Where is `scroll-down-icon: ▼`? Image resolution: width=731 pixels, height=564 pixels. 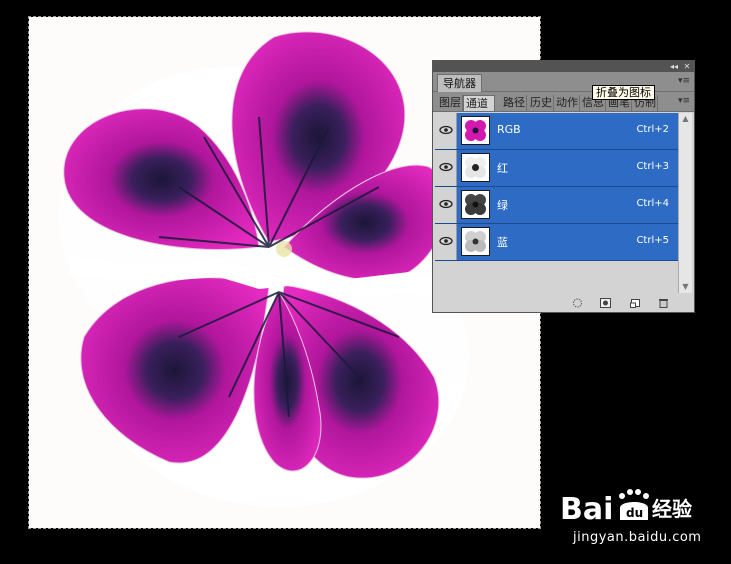 scroll-down-icon: ▼ is located at coordinates (685, 287).